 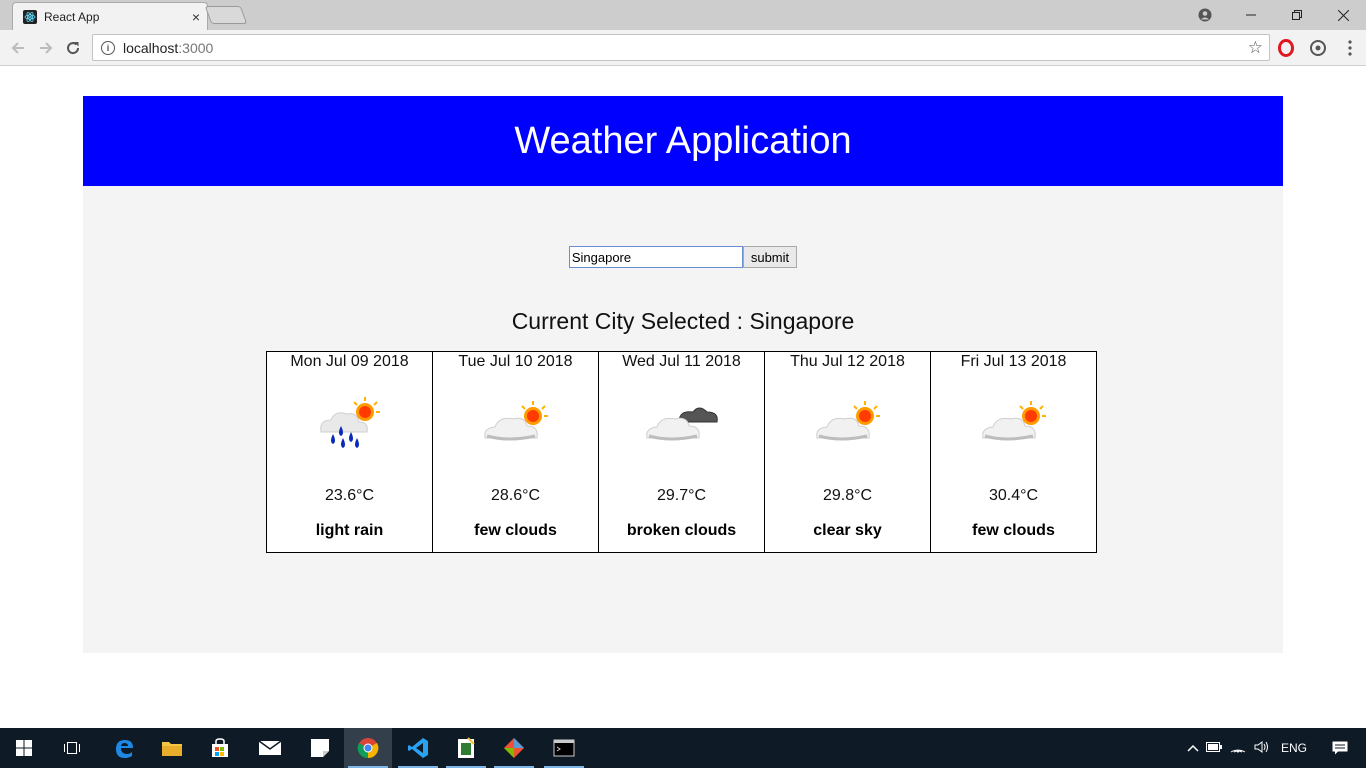 I want to click on terminal-icon, so click(x=564, y=748).